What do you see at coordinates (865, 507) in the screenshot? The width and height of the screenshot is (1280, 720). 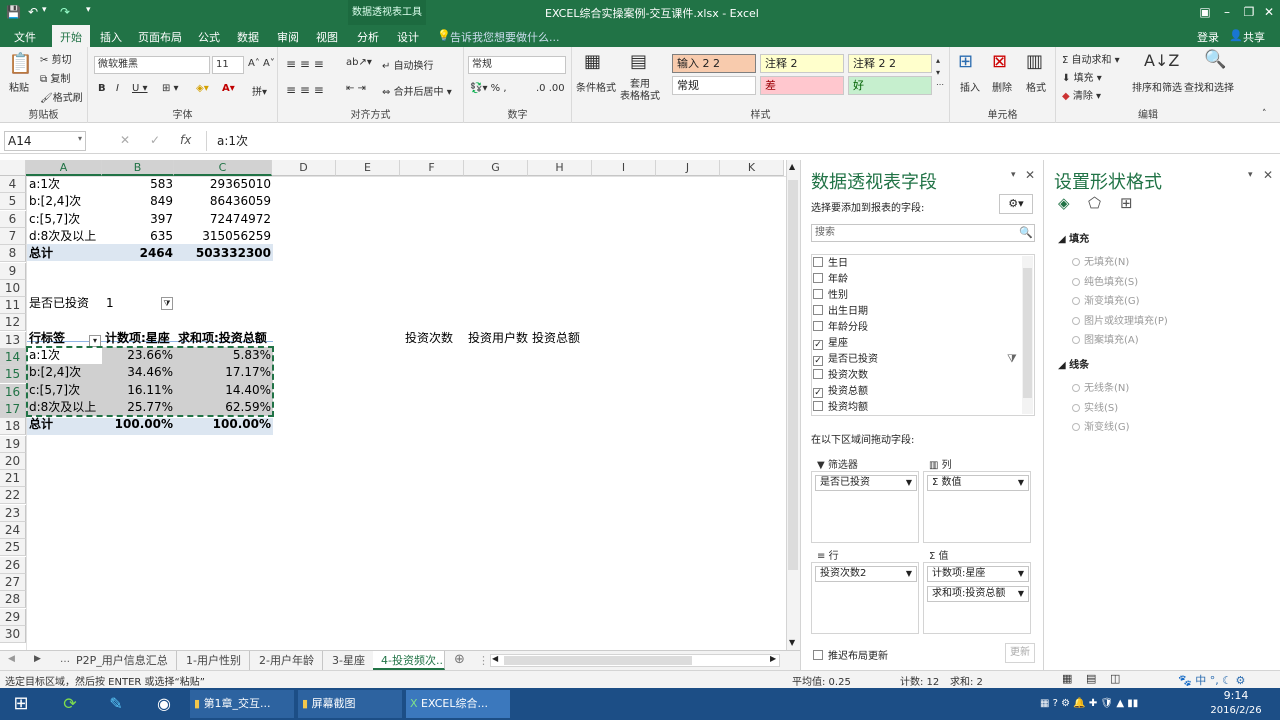 I see `filters-area: 是否已投资 ▼` at bounding box center [865, 507].